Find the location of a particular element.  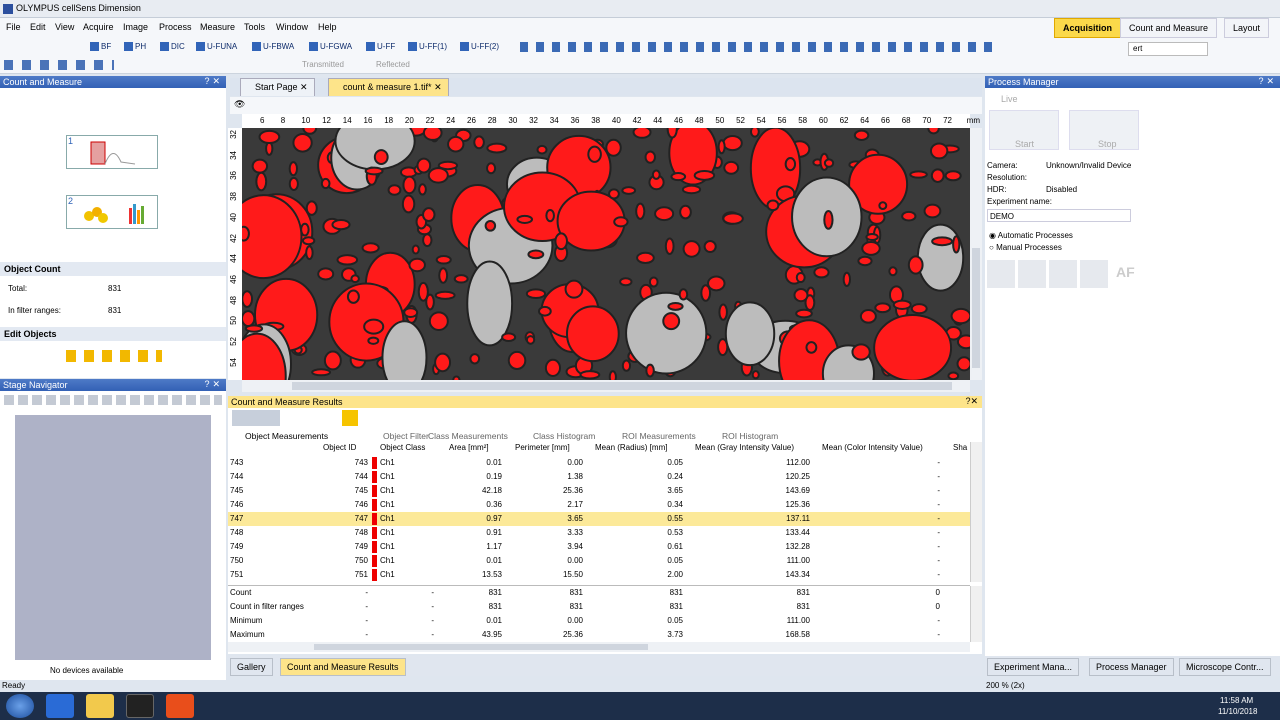

ribbon-tab-count-measure: Count and Measure is located at coordinates (1169, 28).